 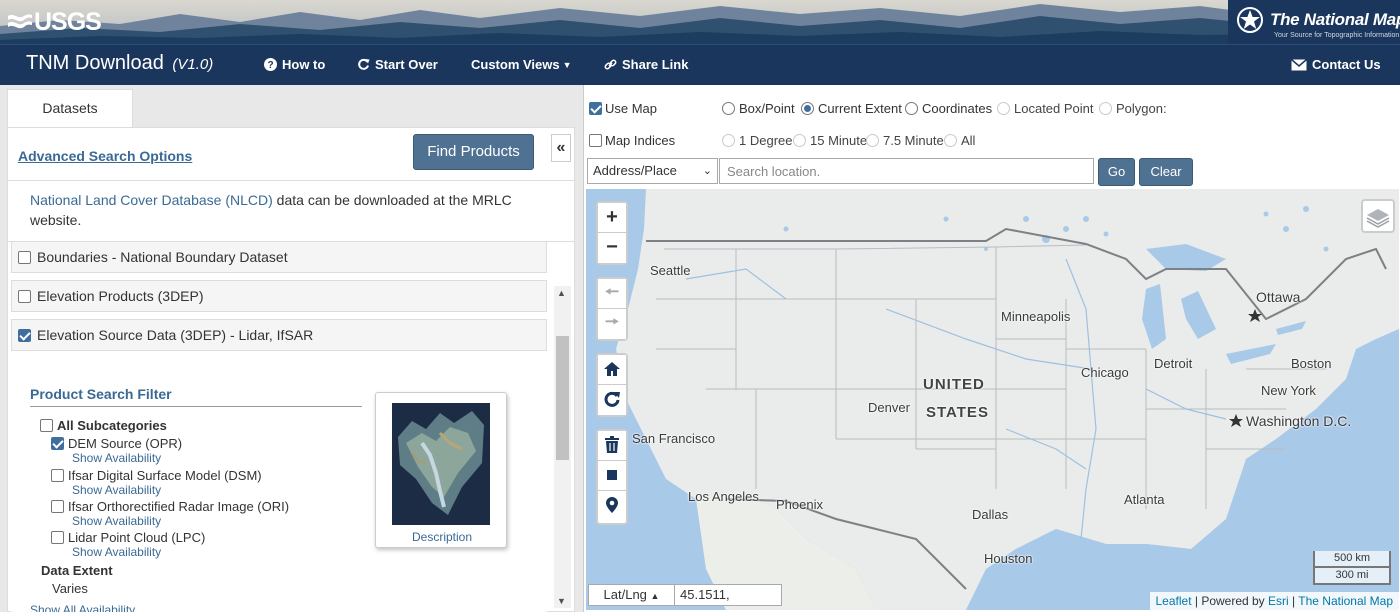 What do you see at coordinates (1378, 216) in the screenshot?
I see `layers-icon` at bounding box center [1378, 216].